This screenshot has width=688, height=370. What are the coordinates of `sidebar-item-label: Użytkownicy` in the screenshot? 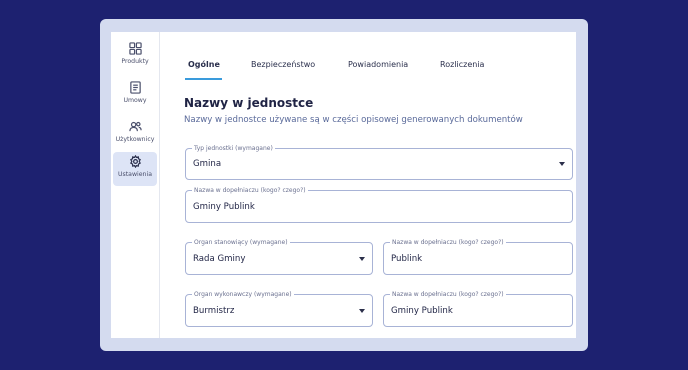 It's located at (135, 139).